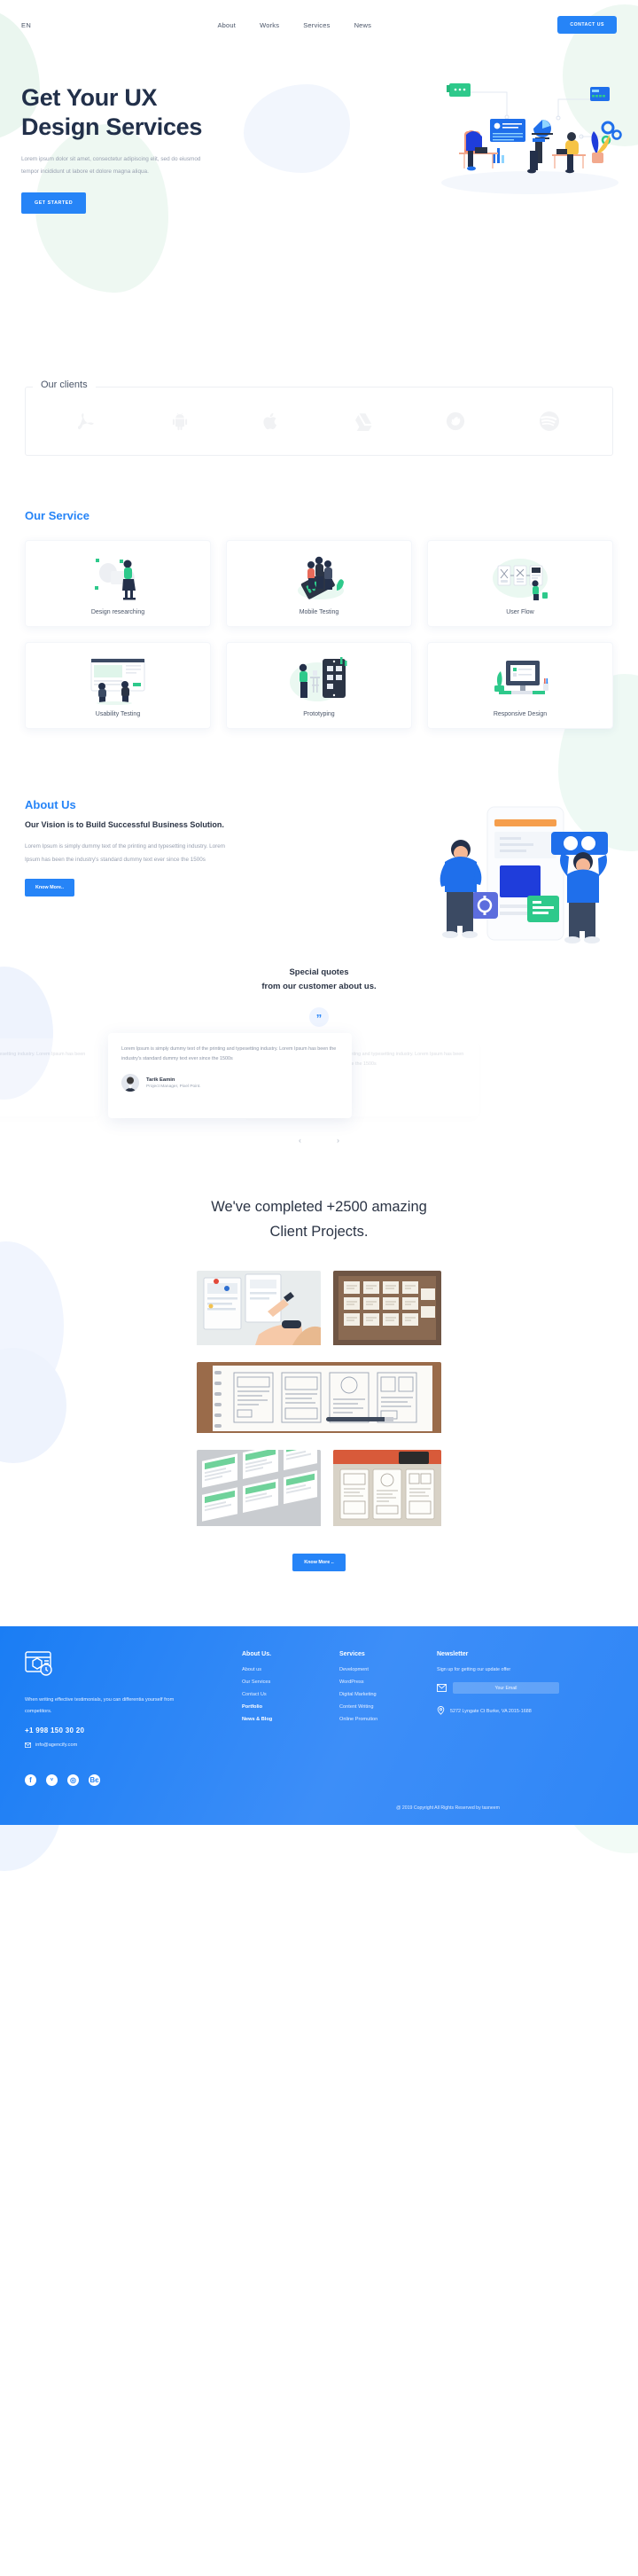 This screenshot has width=638, height=2576. What do you see at coordinates (269, 25) in the screenshot?
I see `nav-item-works: Works` at bounding box center [269, 25].